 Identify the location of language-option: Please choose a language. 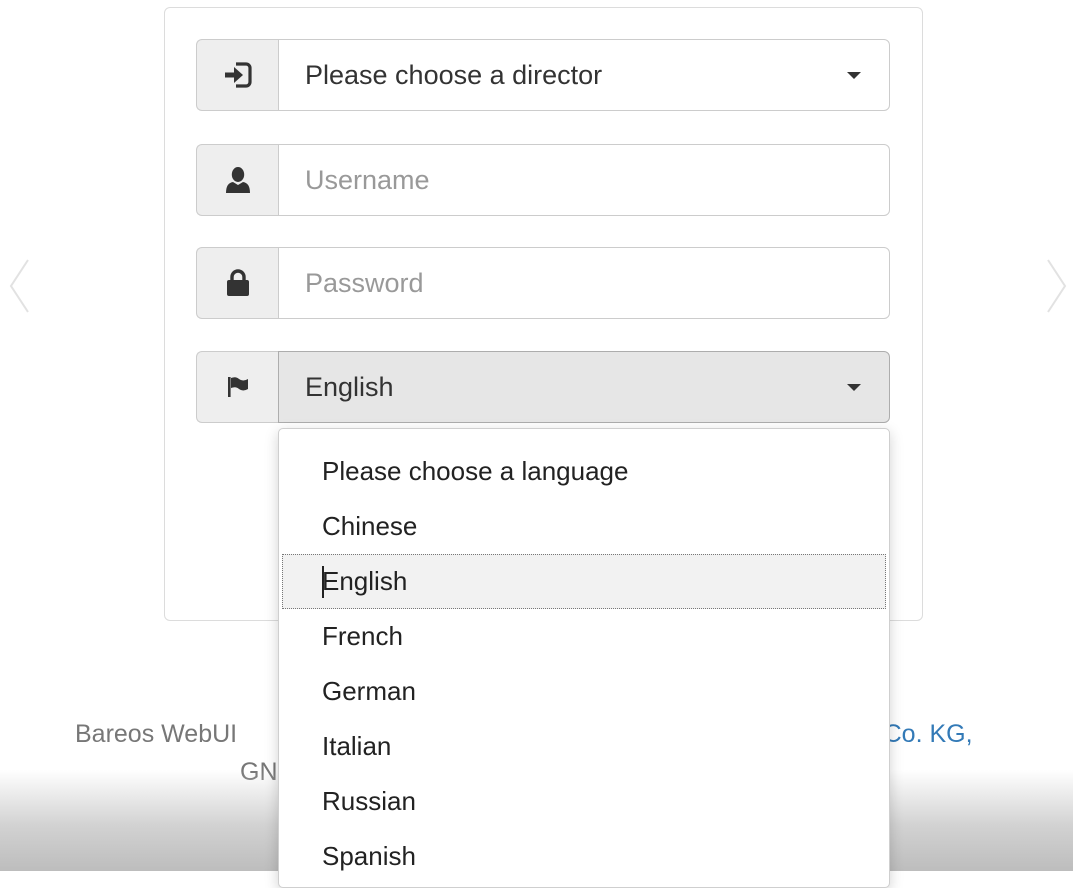
(584, 471).